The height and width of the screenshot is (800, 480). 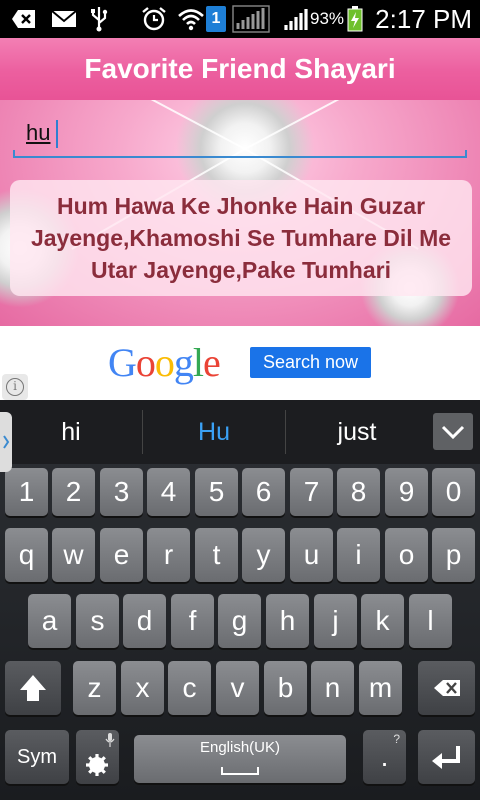 I want to click on key-2: 2, so click(x=73, y=492).